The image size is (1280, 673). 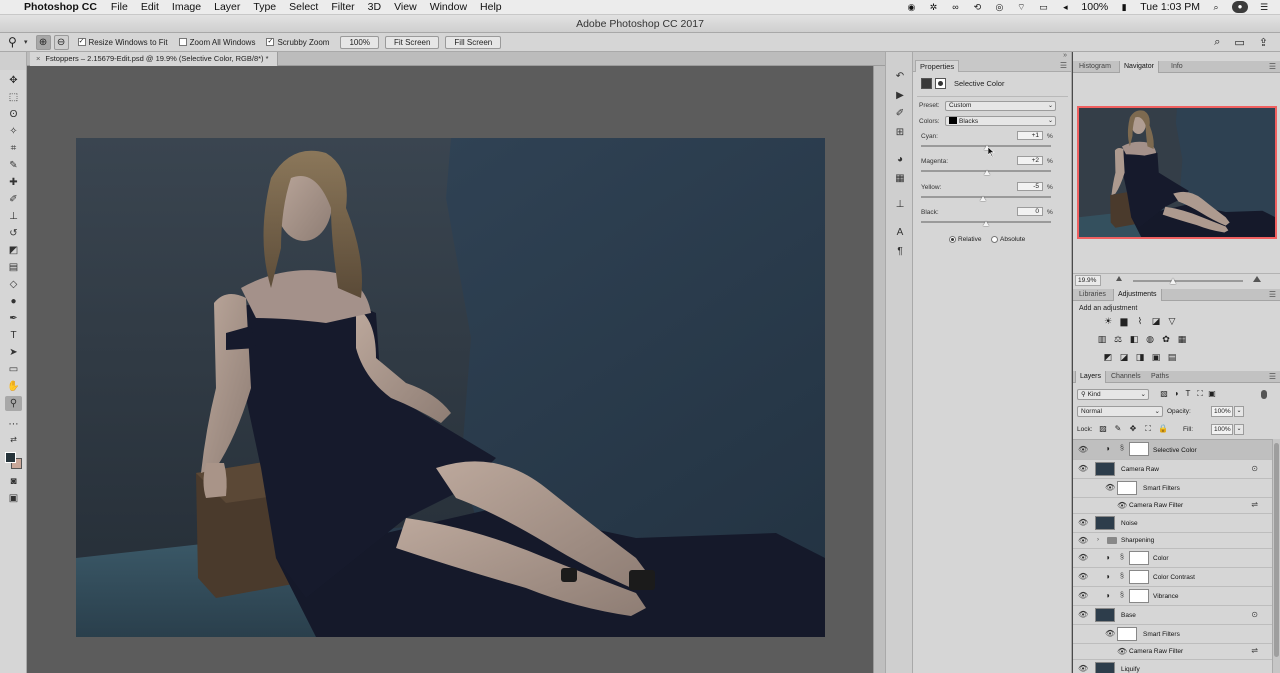 What do you see at coordinates (982, 198) in the screenshot?
I see `yellow-slider-thumb` at bounding box center [982, 198].